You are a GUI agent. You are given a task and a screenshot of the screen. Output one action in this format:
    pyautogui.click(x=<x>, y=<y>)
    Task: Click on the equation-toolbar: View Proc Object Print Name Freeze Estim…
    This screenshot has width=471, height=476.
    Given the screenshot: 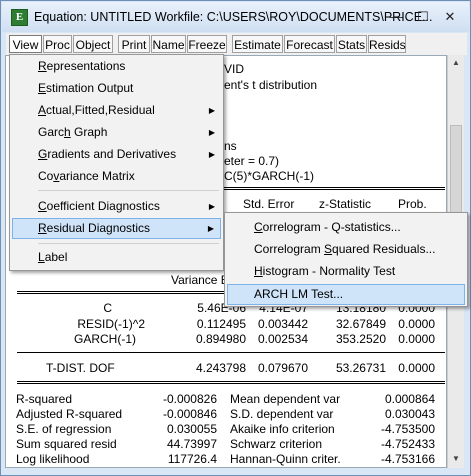 What is the action you would take?
    pyautogui.click(x=236, y=44)
    